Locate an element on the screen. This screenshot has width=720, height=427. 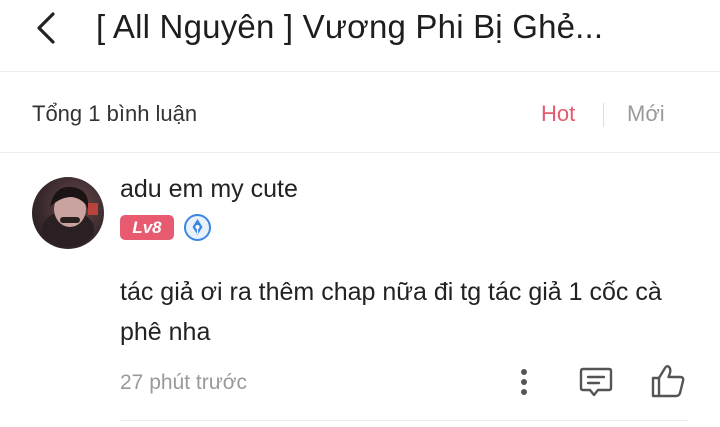
more-vertical-icon is located at coordinates (524, 382).